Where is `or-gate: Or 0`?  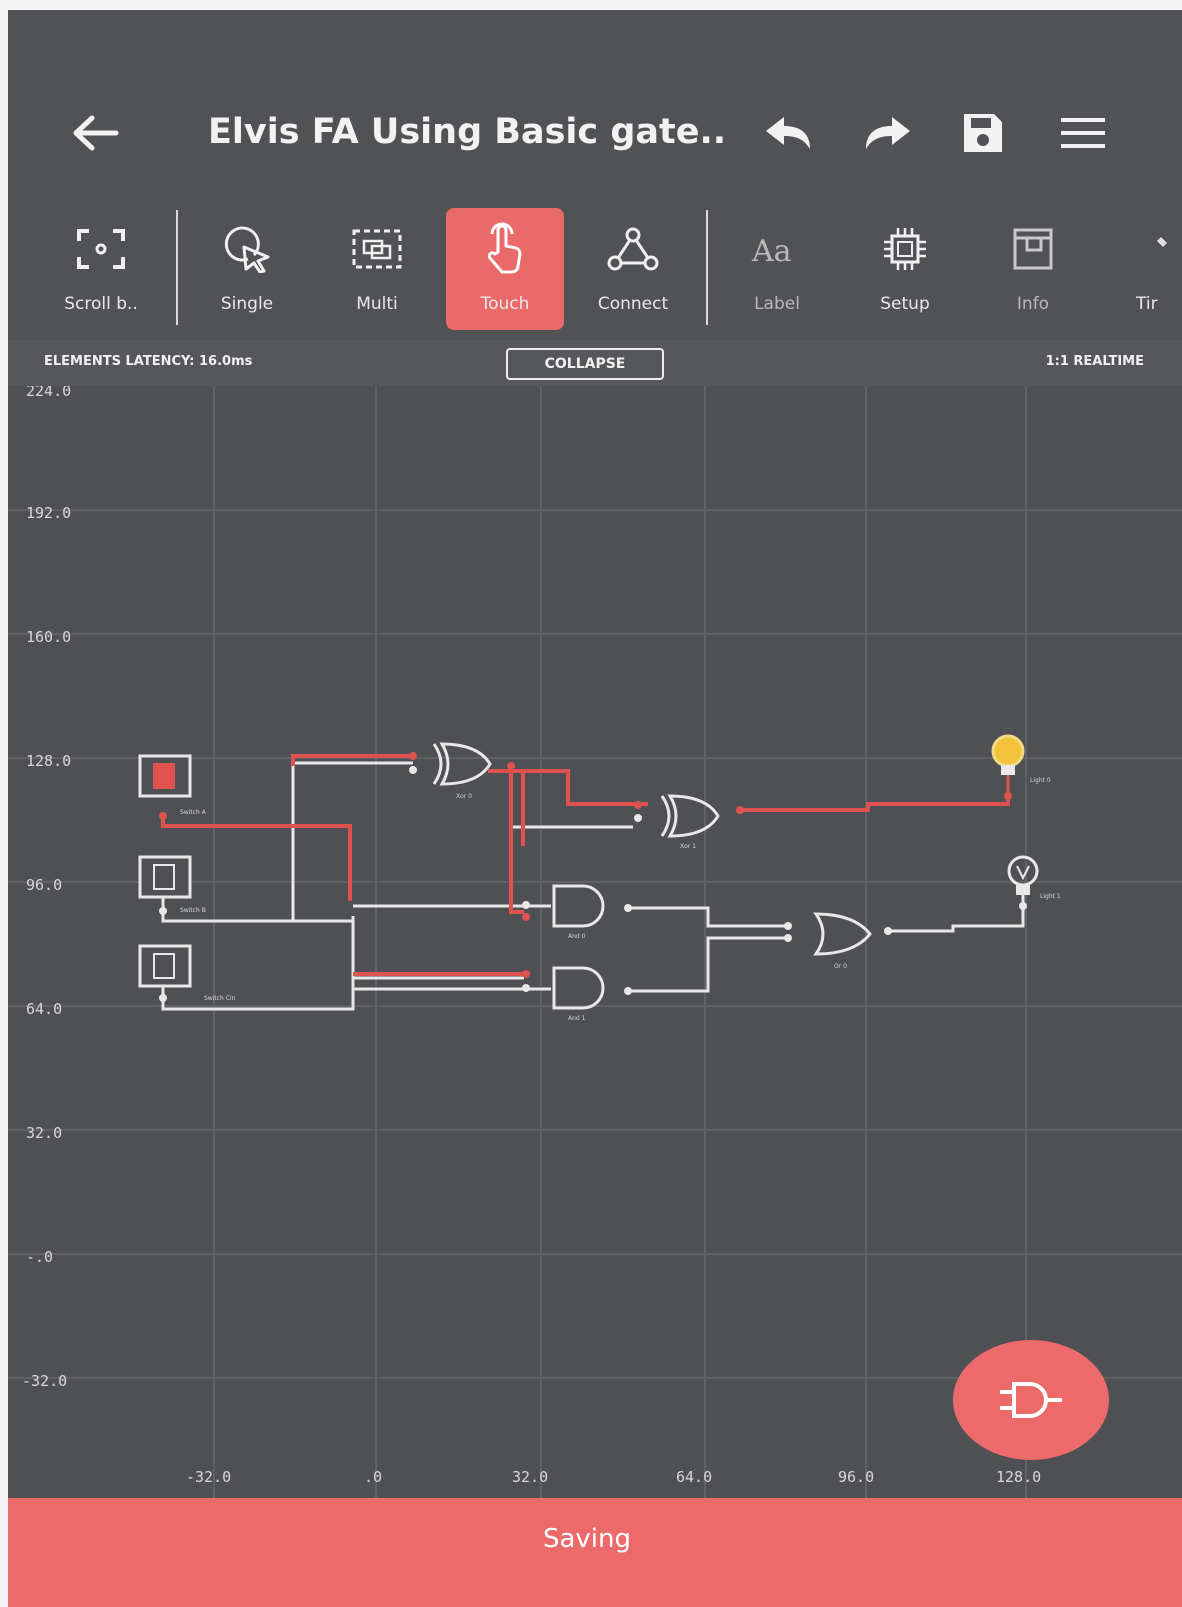 or-gate: Or 0 is located at coordinates (842, 941).